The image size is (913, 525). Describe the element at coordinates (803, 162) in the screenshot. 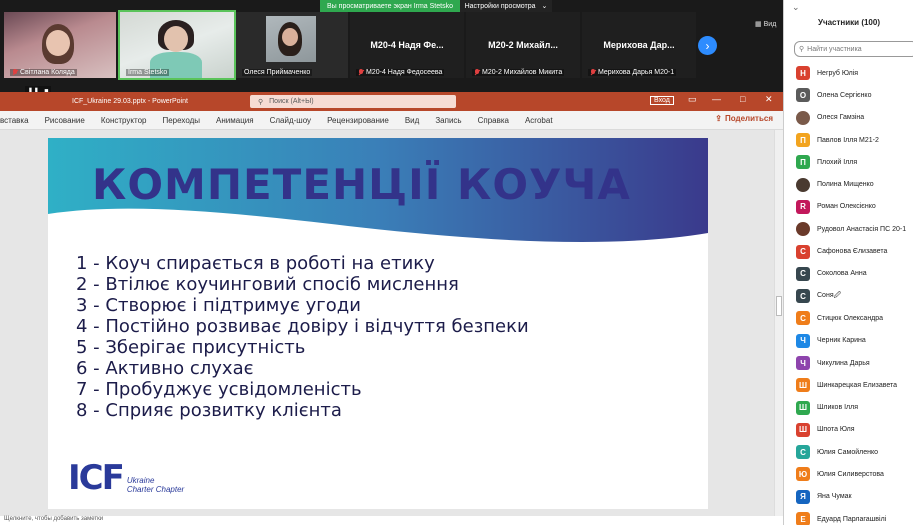

I see `avatar: П` at that location.